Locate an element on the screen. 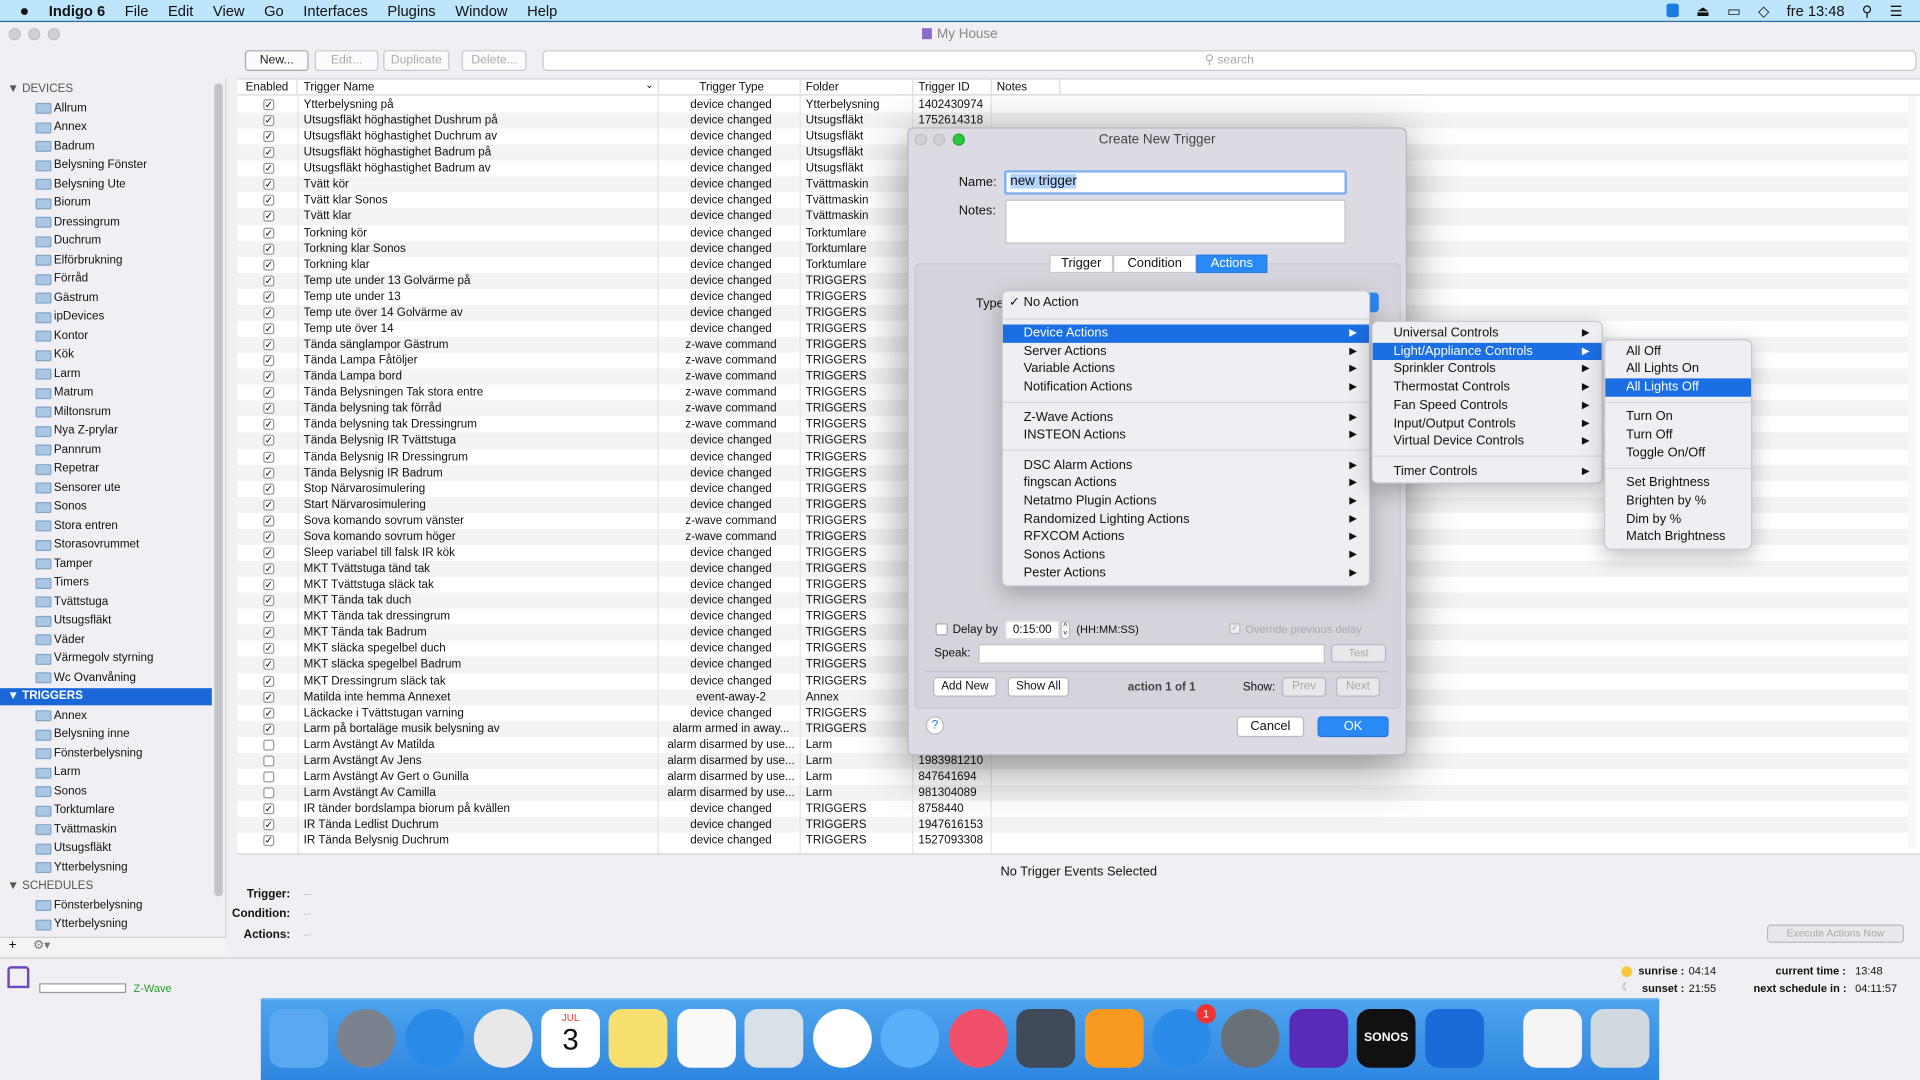 Image resolution: width=1920 pixels, height=1080 pixels. sonos-dock-icon: SONOS is located at coordinates (1386, 1038).